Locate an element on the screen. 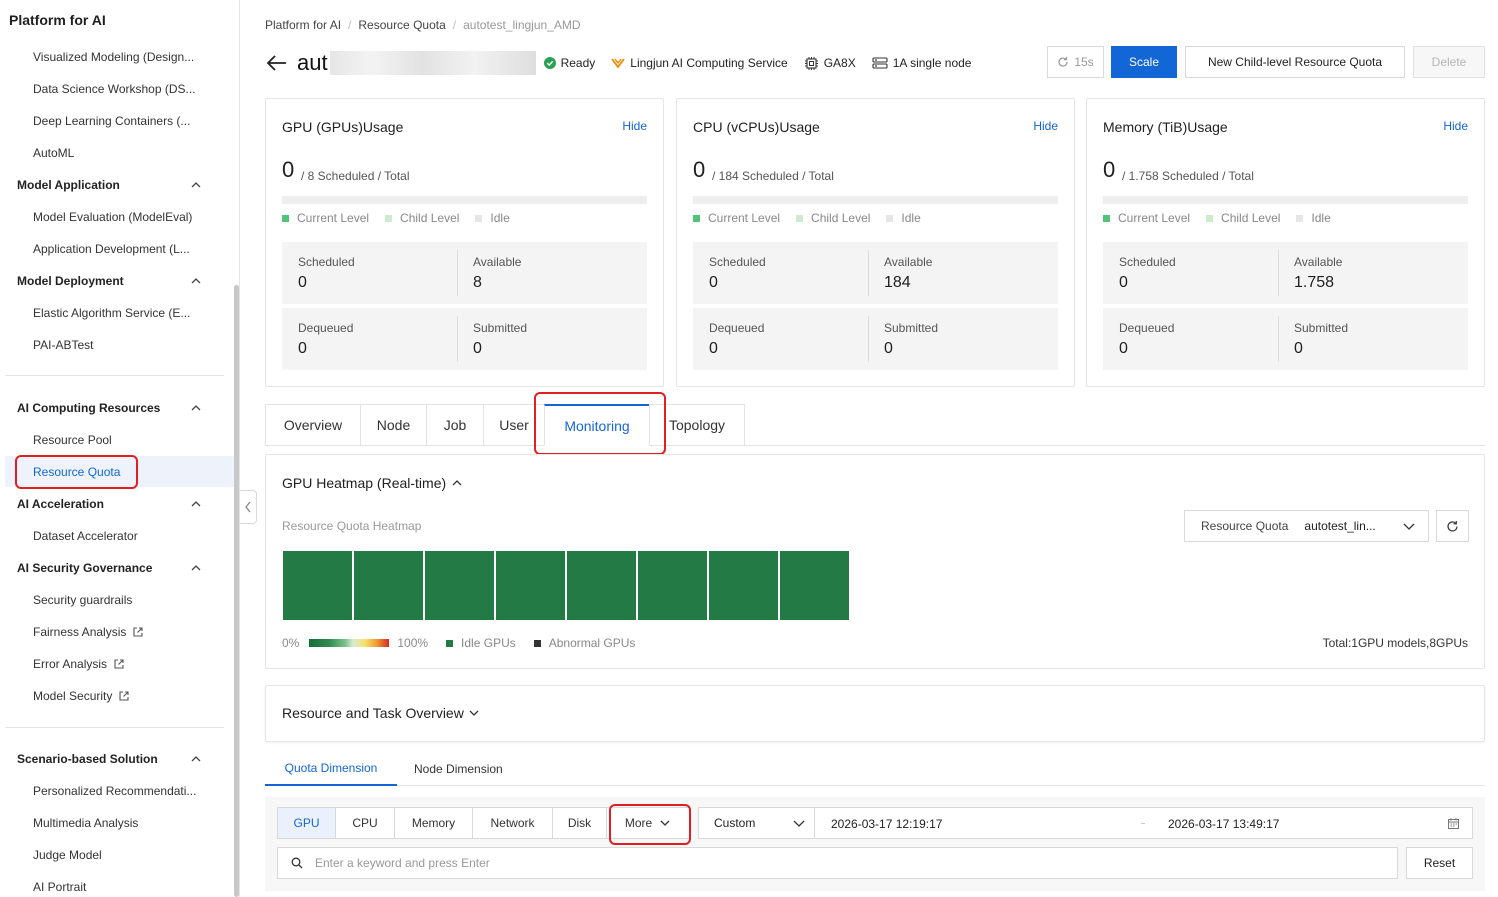 This screenshot has height=897, width=1498. overview-title: Resource and Task Overview is located at coordinates (381, 713).